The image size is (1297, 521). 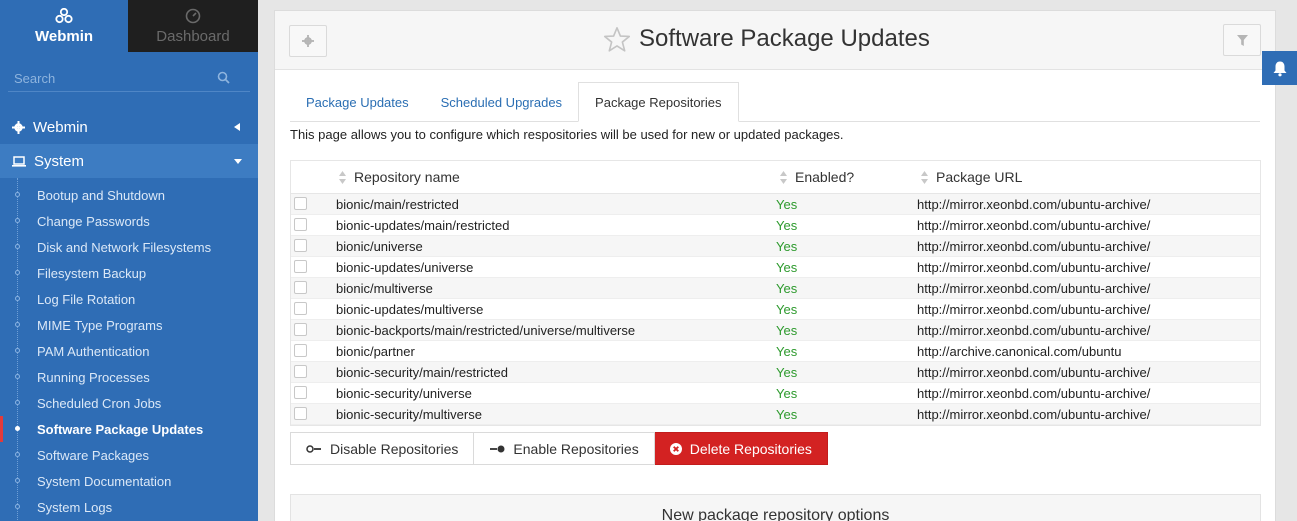 I want to click on notifications-button, so click(x=1279, y=68).